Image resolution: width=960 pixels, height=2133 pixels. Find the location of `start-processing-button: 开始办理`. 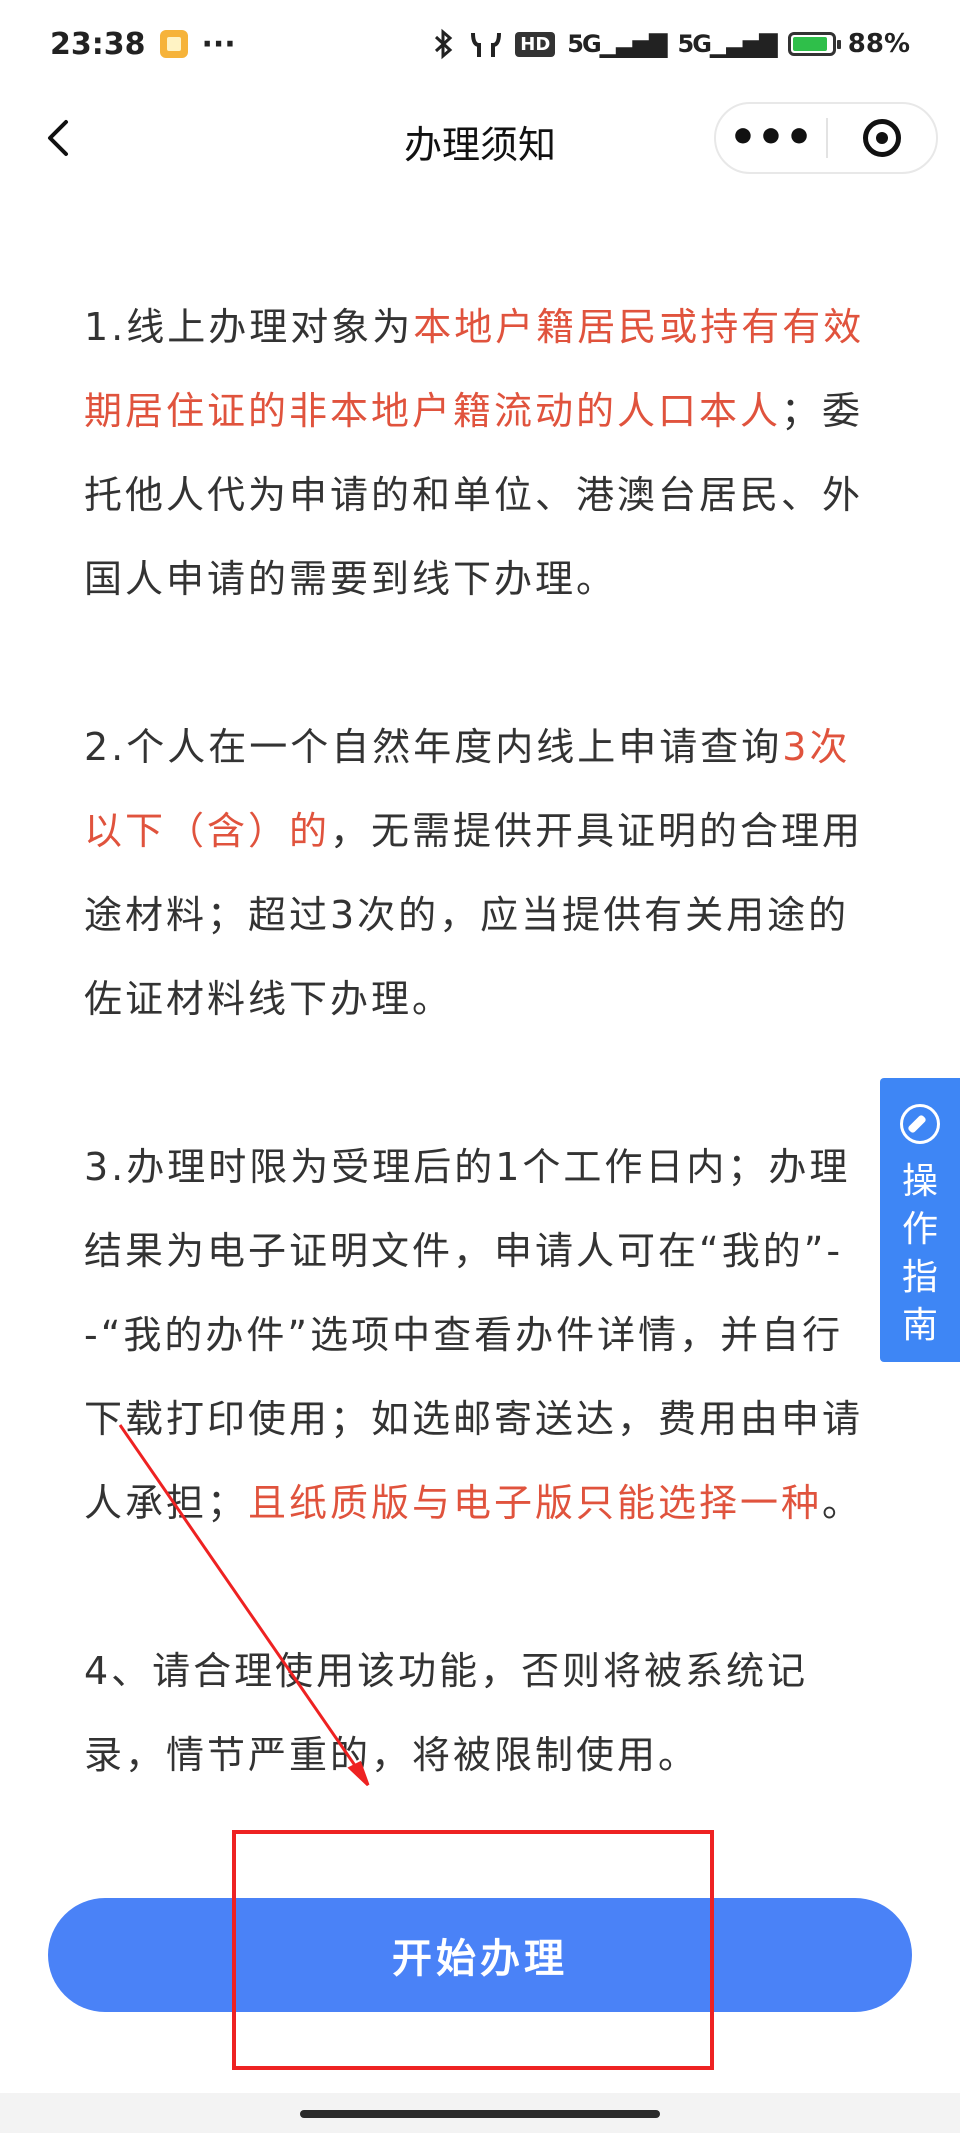

start-processing-button: 开始办理 is located at coordinates (480, 1955).